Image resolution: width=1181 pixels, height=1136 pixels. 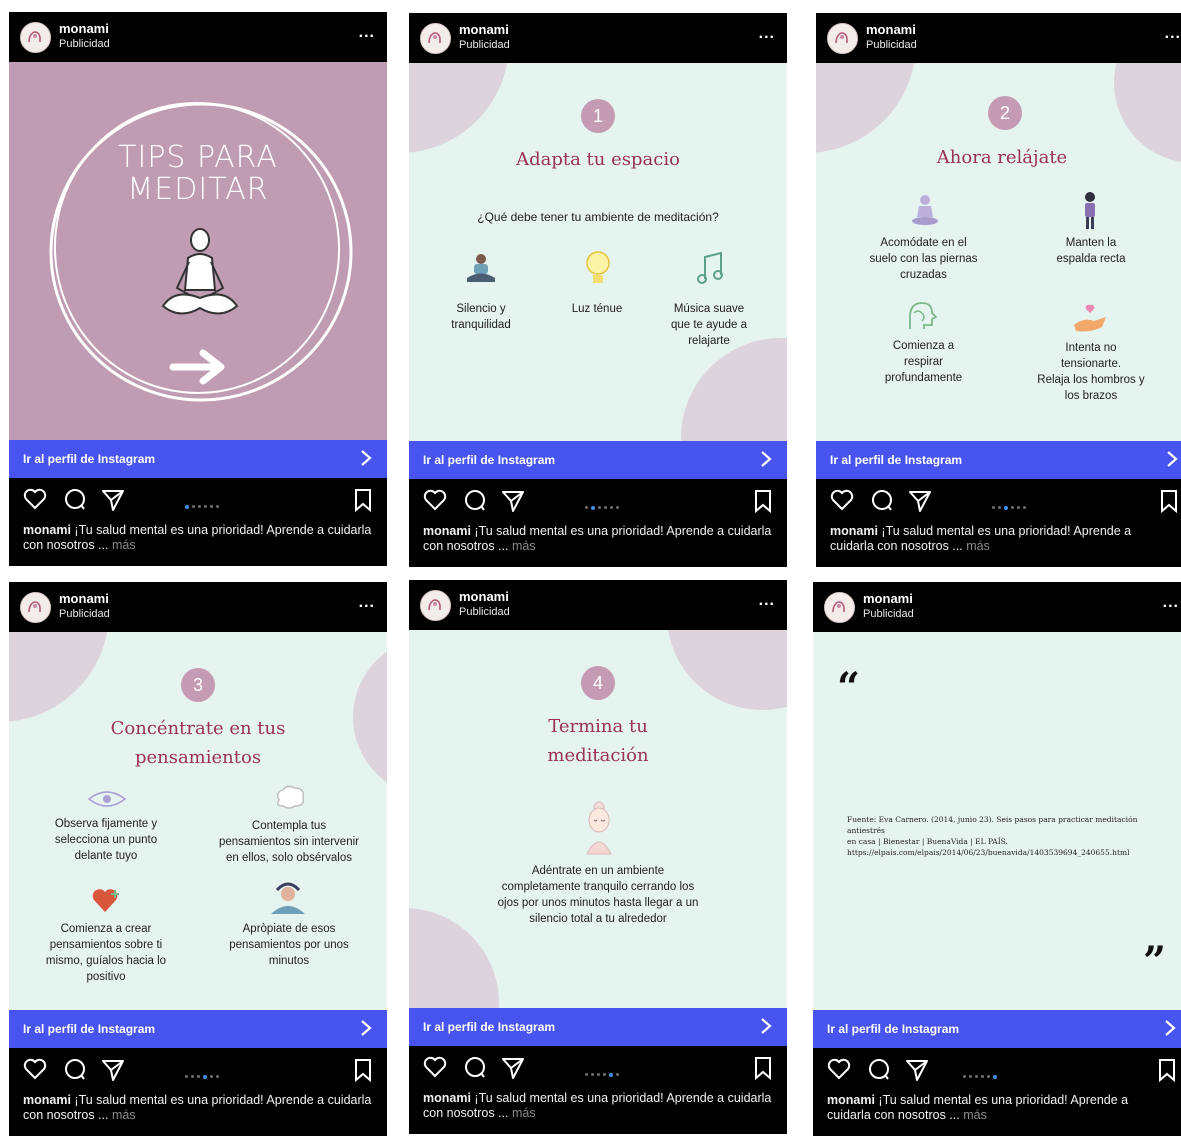 What do you see at coordinates (598, 116) in the screenshot?
I see `step-number: 1` at bounding box center [598, 116].